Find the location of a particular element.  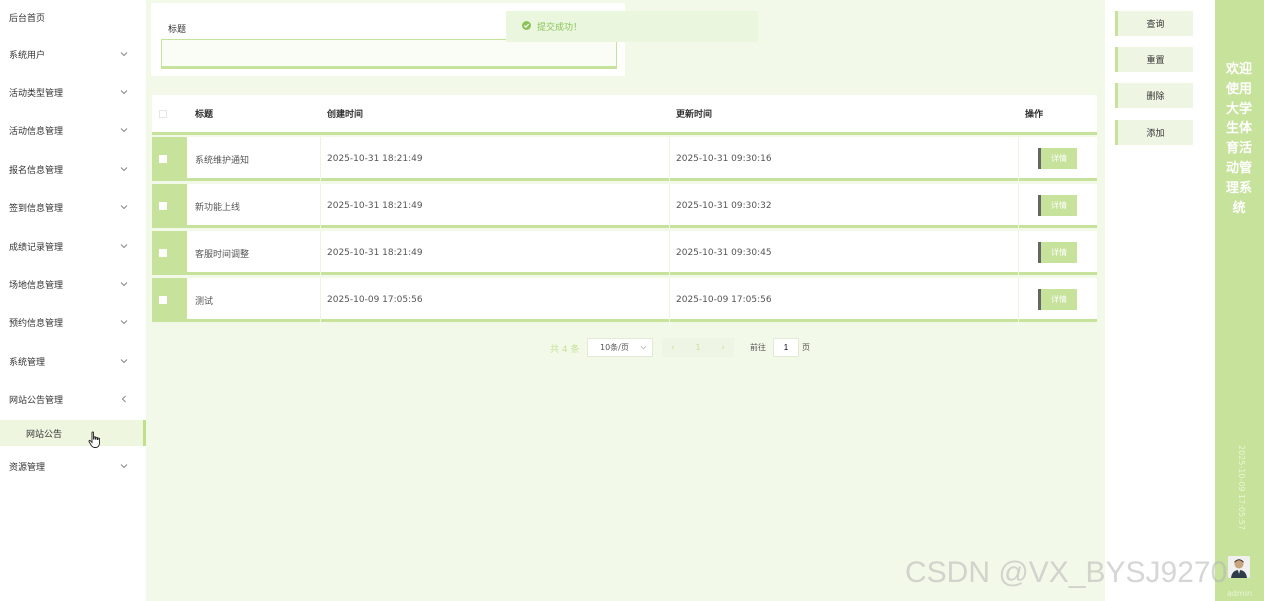

sidebar-item-label: 活动类型管理 is located at coordinates (36, 93).